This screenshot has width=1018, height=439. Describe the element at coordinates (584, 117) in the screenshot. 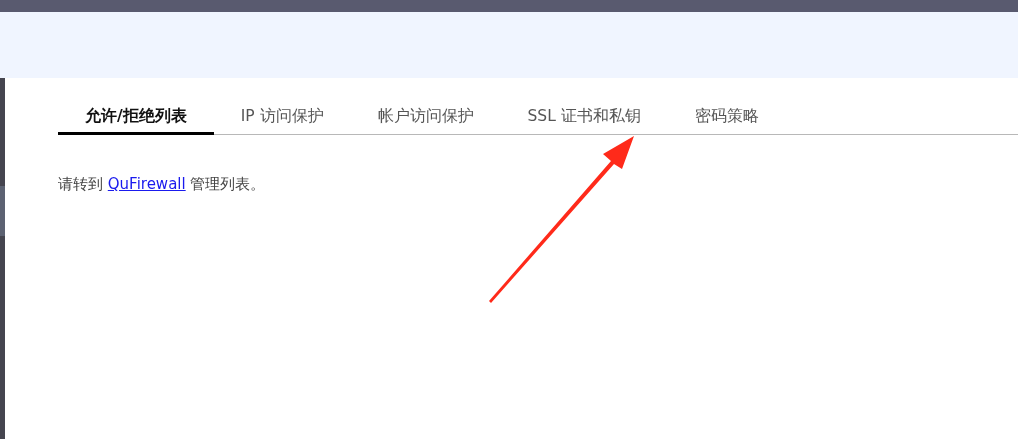

I see `tab: SSL 证书和私钥` at that location.